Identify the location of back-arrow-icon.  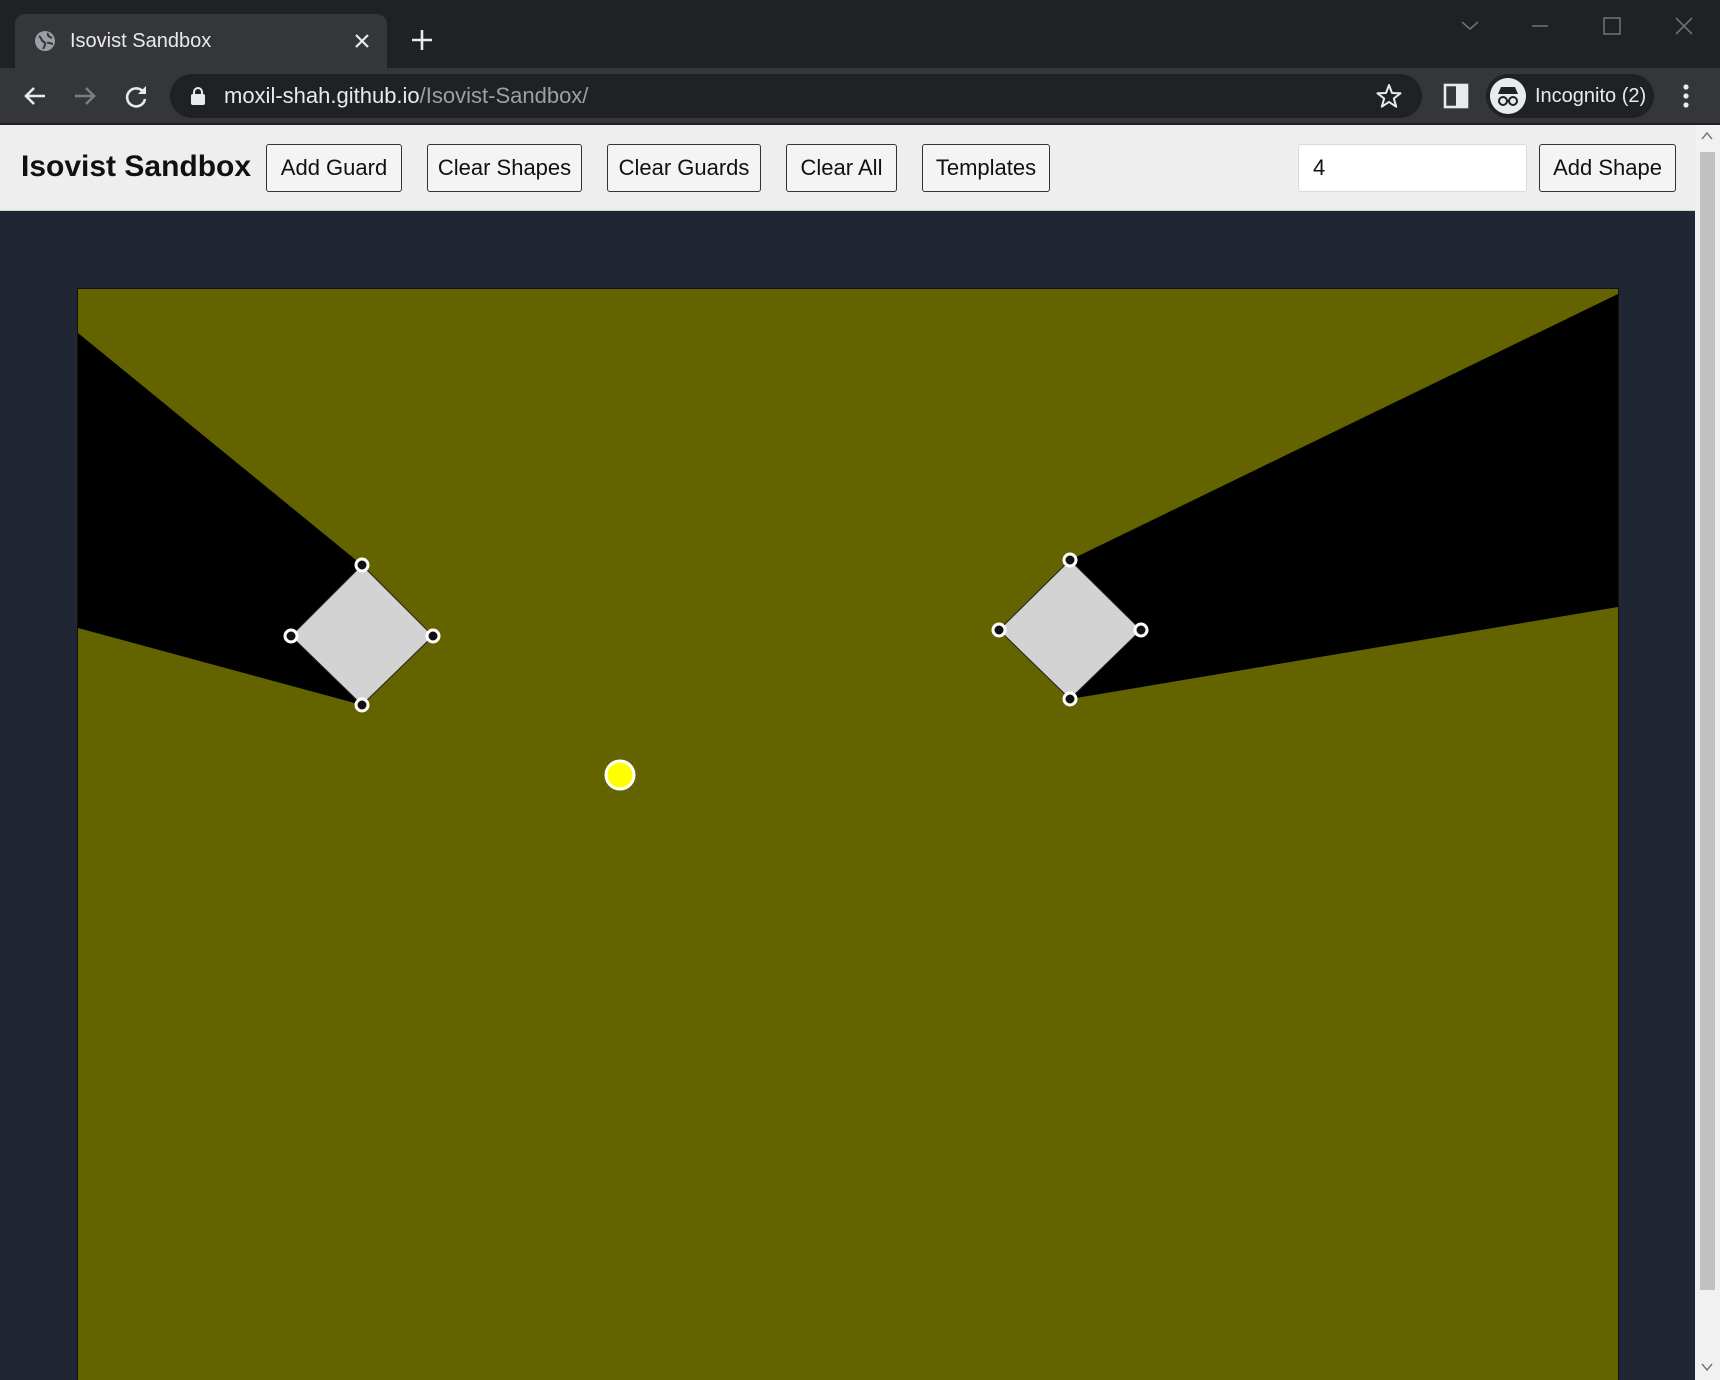
(35, 96).